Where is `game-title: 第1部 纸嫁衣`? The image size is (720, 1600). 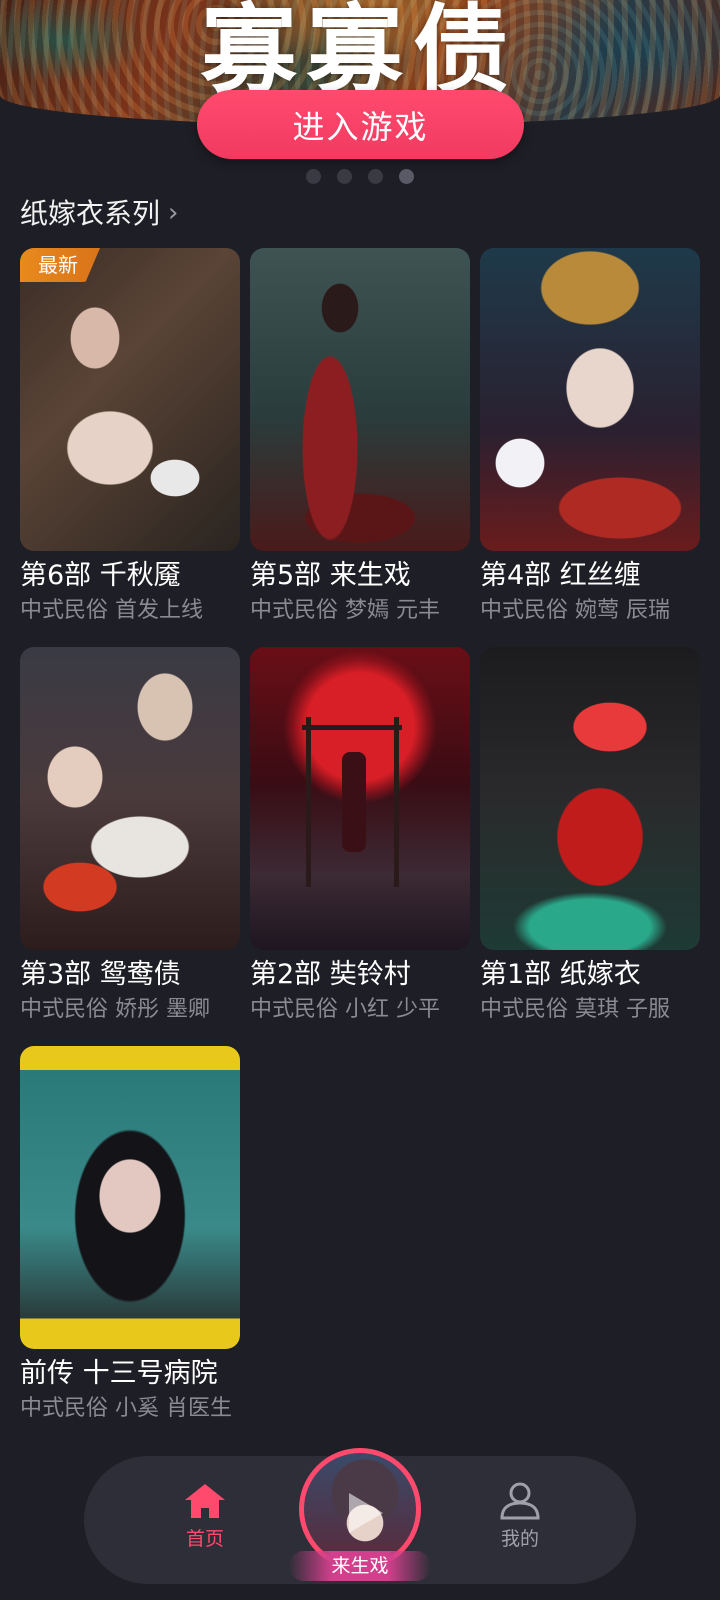 game-title: 第1部 纸嫁衣 is located at coordinates (560, 974).